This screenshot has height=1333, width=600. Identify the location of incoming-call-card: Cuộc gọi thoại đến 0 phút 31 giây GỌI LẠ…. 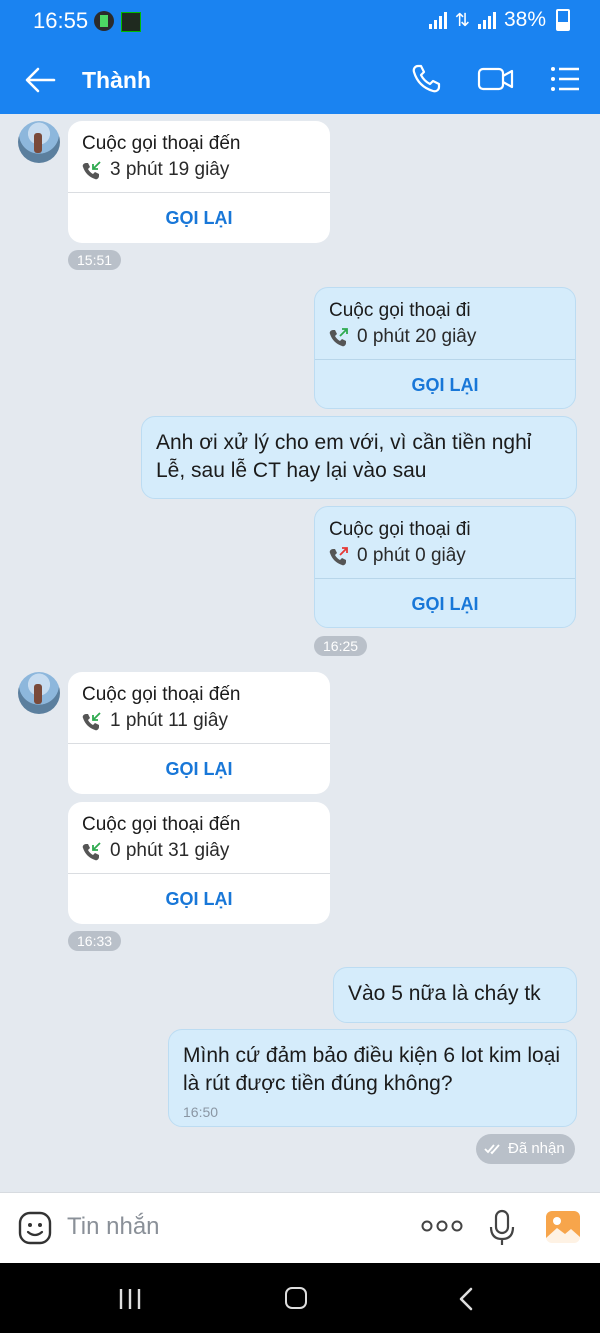
(199, 863).